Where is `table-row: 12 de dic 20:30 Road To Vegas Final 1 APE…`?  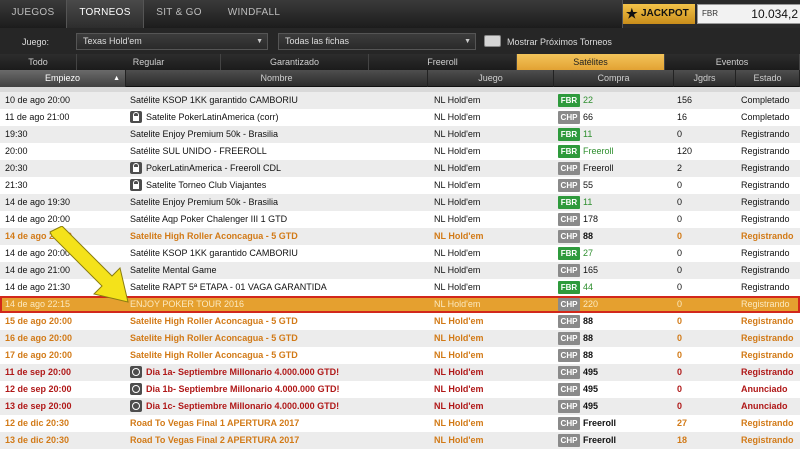
table-row: 12 de dic 20:30 Road To Vegas Final 1 APE… is located at coordinates (400, 423).